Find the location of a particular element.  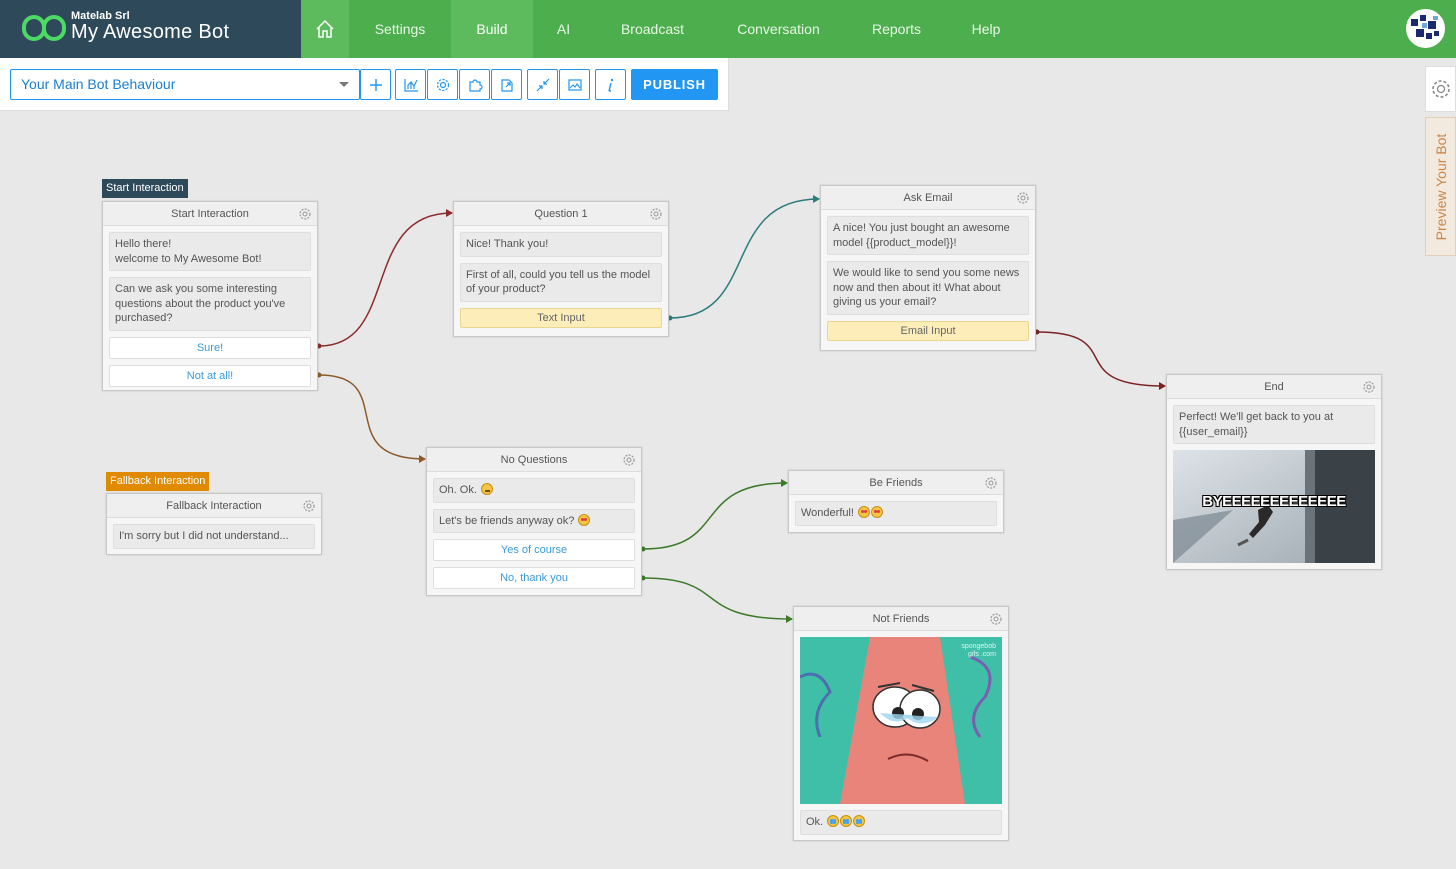

right-settings-button is located at coordinates (1440, 89).